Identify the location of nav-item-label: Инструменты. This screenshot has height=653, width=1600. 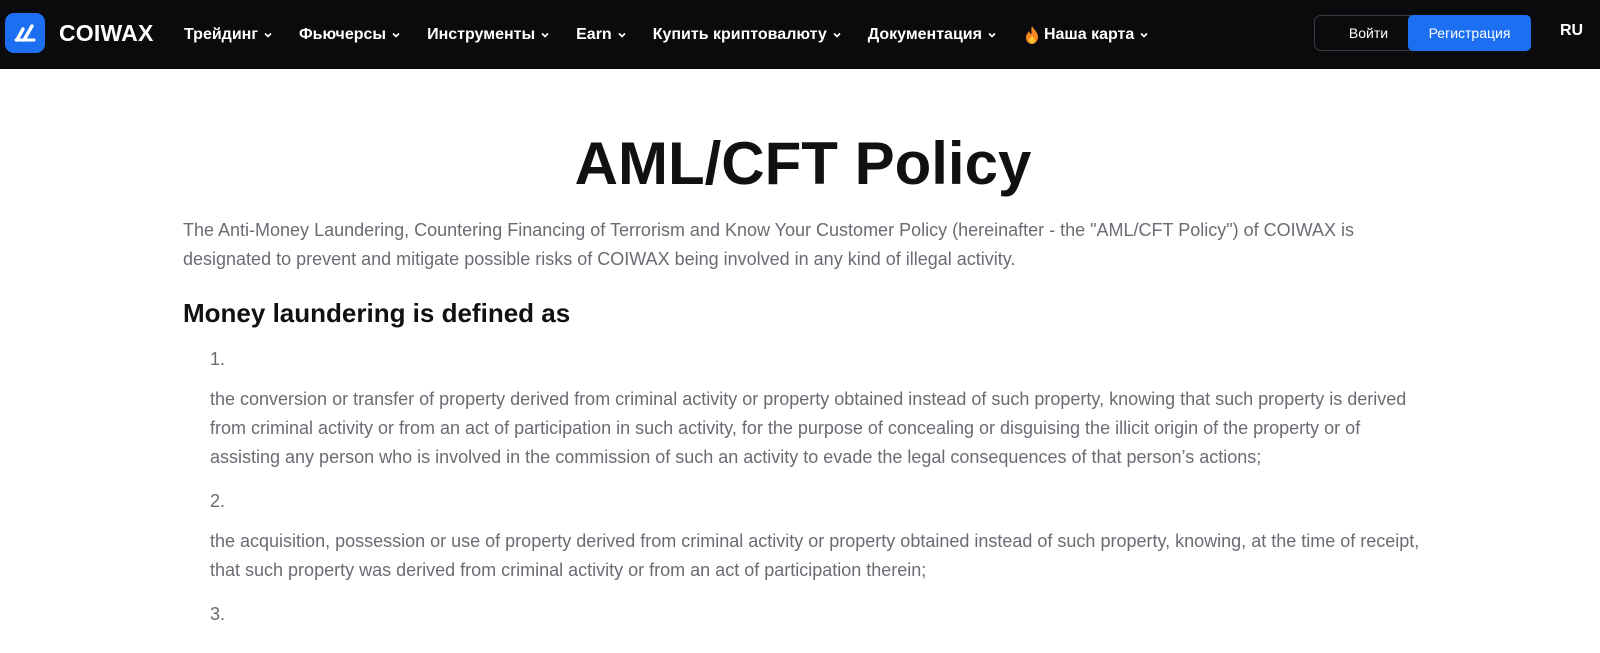
(481, 34).